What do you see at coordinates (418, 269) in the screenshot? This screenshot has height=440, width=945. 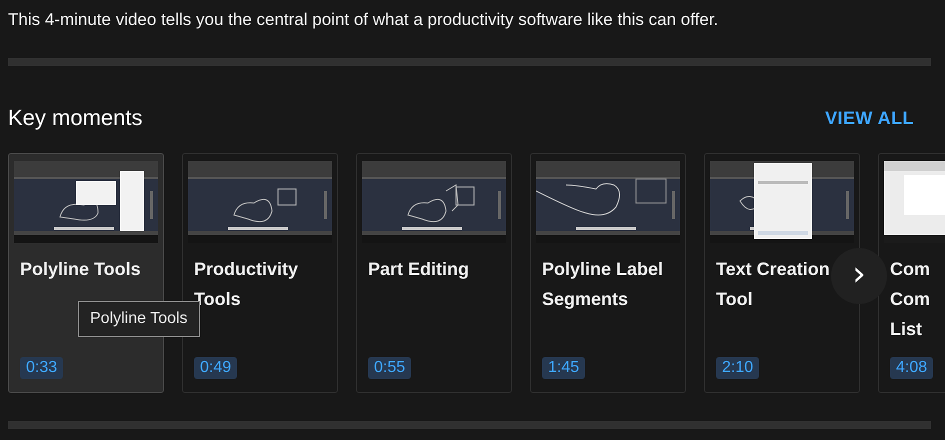 I see `moment-title: Part Editing` at bounding box center [418, 269].